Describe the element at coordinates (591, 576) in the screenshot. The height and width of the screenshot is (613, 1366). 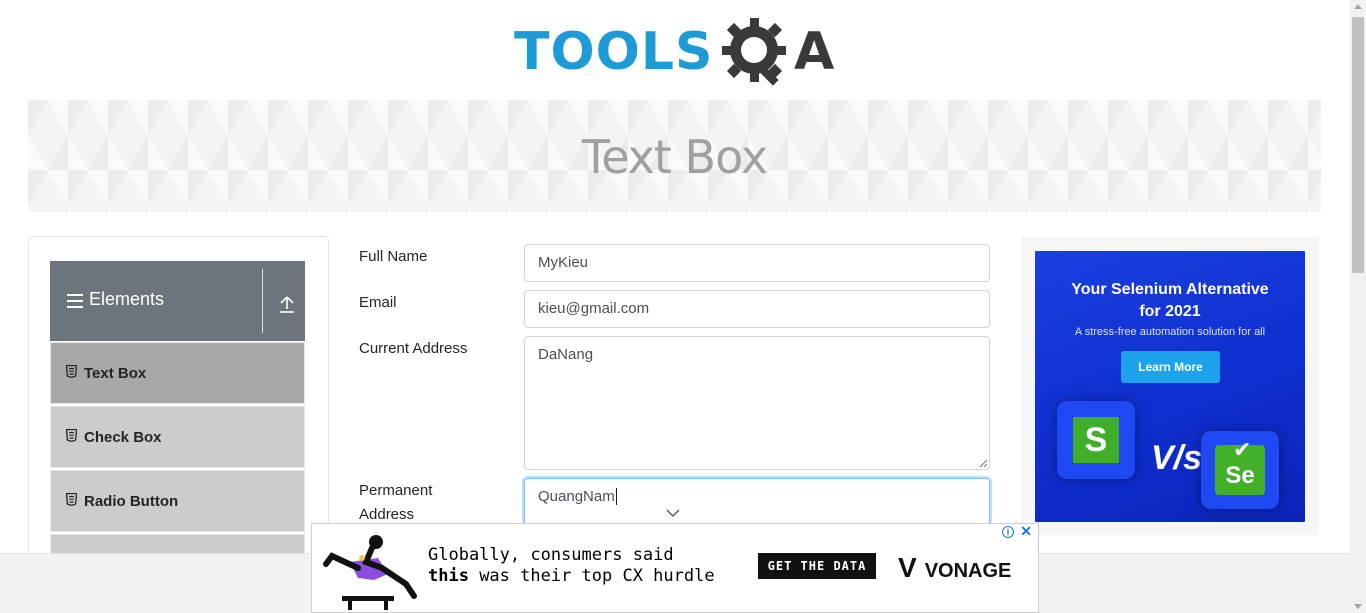
I see `bottom-ad-line2-rest: was their top CX hurdle` at that location.